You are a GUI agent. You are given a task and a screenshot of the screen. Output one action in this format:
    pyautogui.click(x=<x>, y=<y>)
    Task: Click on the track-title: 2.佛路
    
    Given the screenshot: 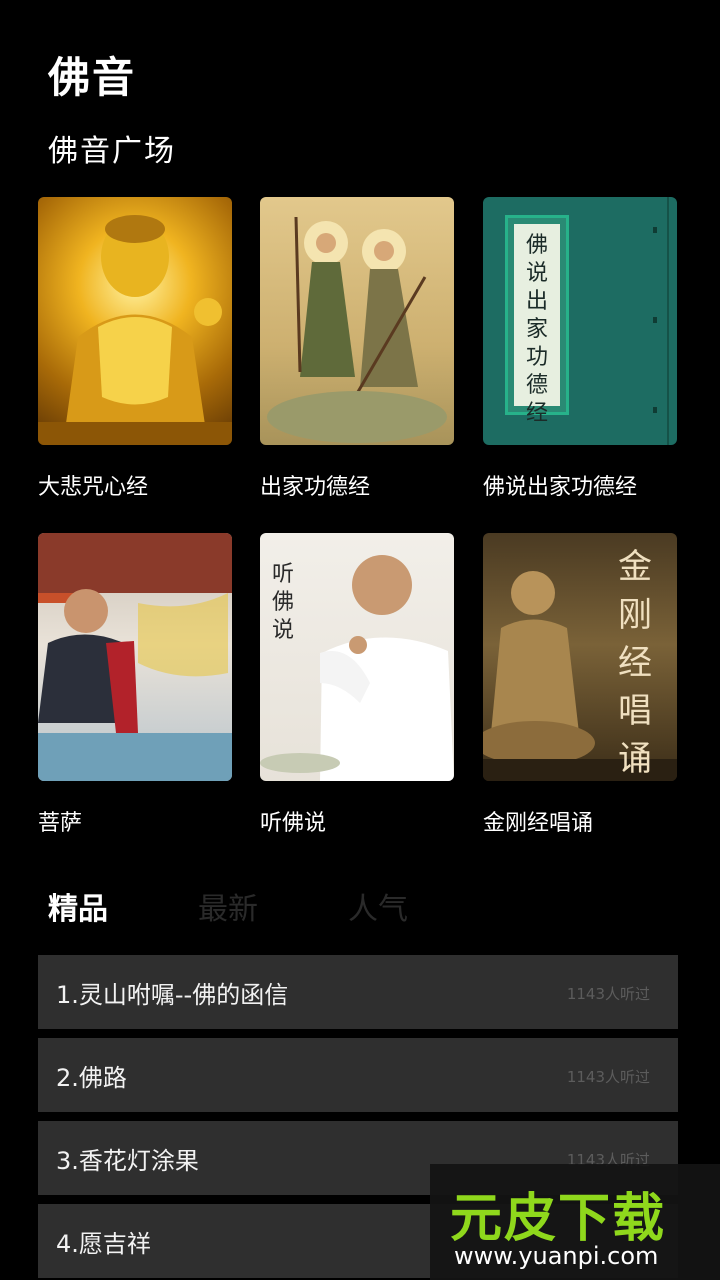 What is the action you would take?
    pyautogui.click(x=91, y=1078)
    